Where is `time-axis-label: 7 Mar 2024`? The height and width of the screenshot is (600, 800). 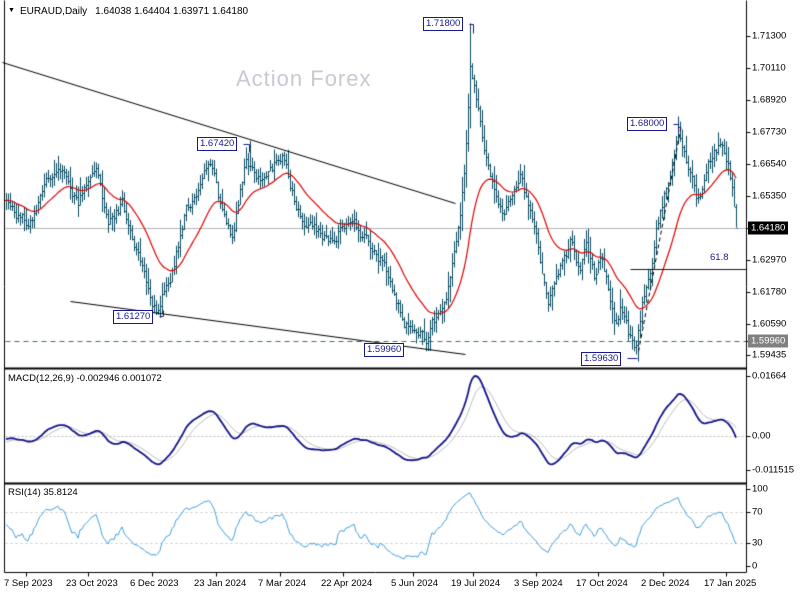
time-axis-label: 7 Mar 2024 is located at coordinates (282, 583).